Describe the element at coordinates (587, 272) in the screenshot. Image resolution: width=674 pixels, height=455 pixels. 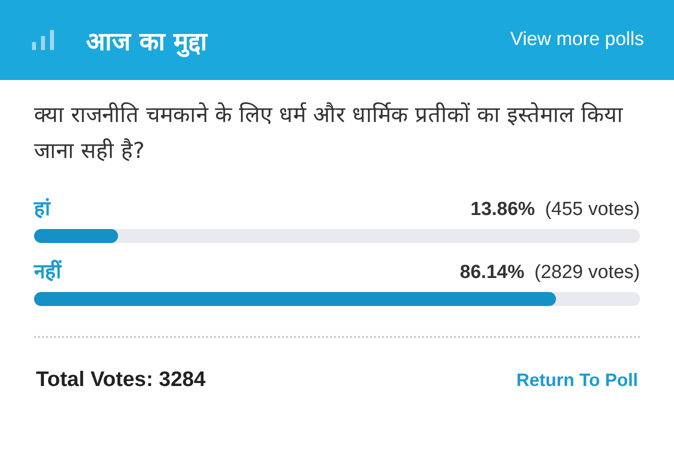
I see `option-vote-count: (2829 votes)` at that location.